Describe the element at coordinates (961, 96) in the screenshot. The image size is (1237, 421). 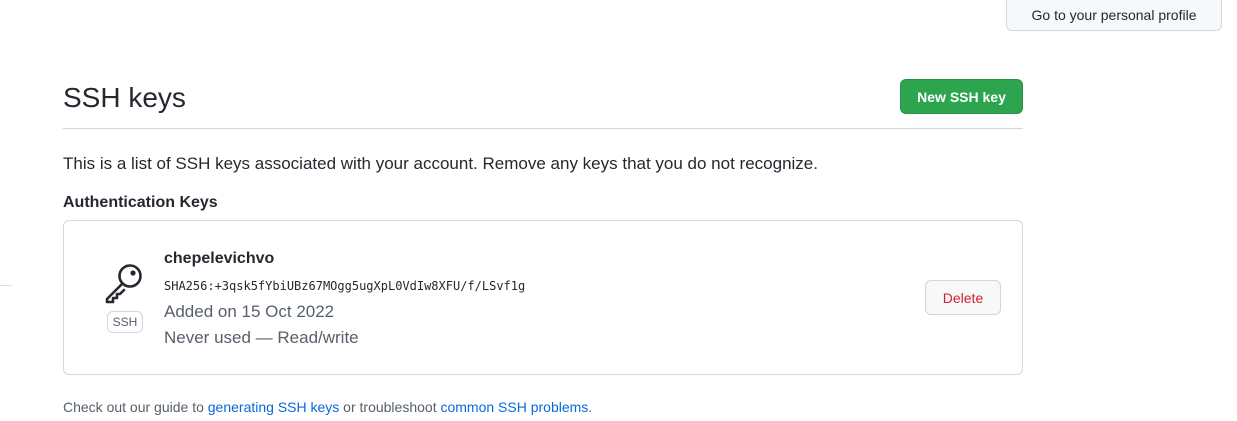
I see `new-ssh-key-button: New SSH key` at that location.